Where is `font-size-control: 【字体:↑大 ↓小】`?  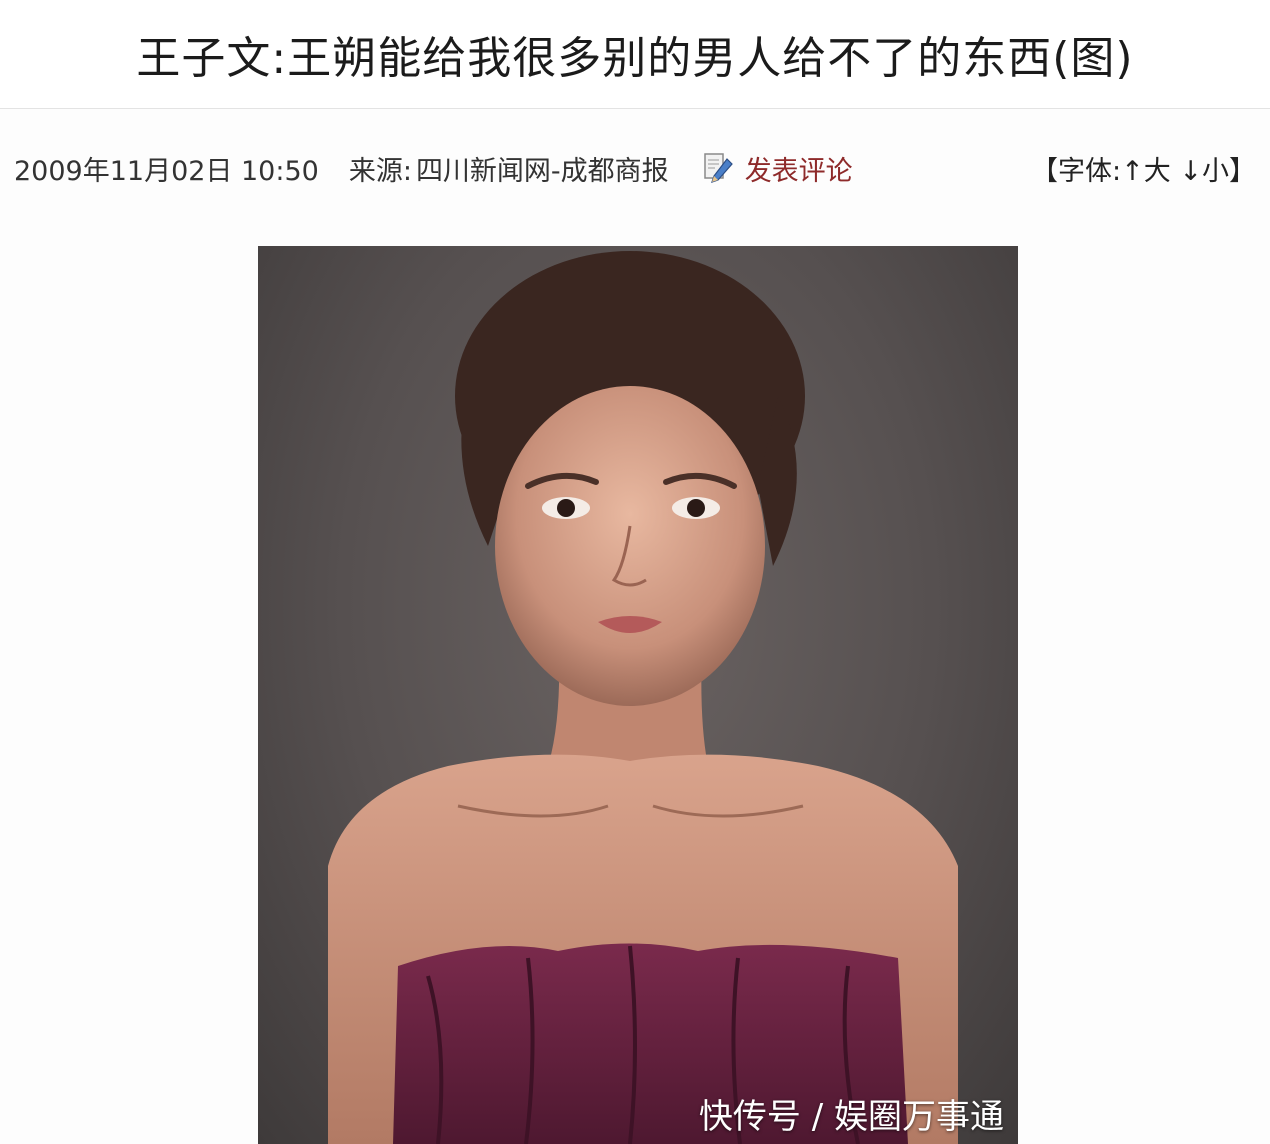
font-size-control: 【字体:↑大 ↓小】 is located at coordinates (1143, 168).